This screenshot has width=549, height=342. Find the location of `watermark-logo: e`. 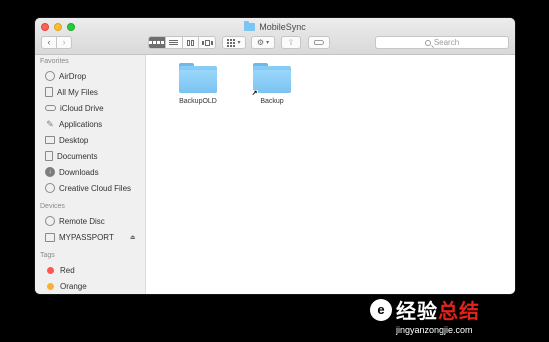

watermark-logo: e is located at coordinates (381, 309).